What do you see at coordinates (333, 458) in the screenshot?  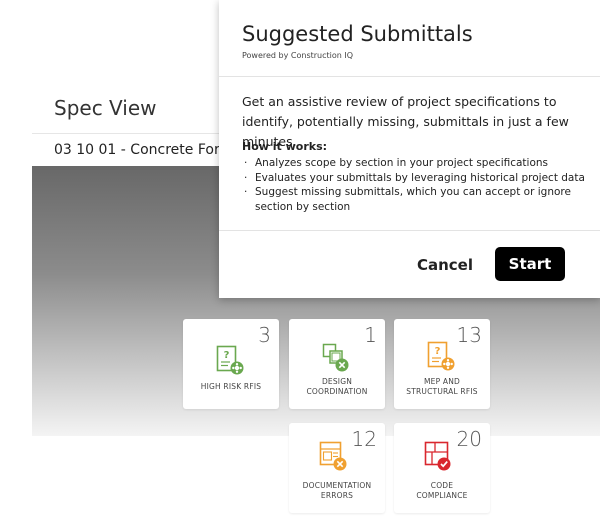 I see `document-x-icon` at bounding box center [333, 458].